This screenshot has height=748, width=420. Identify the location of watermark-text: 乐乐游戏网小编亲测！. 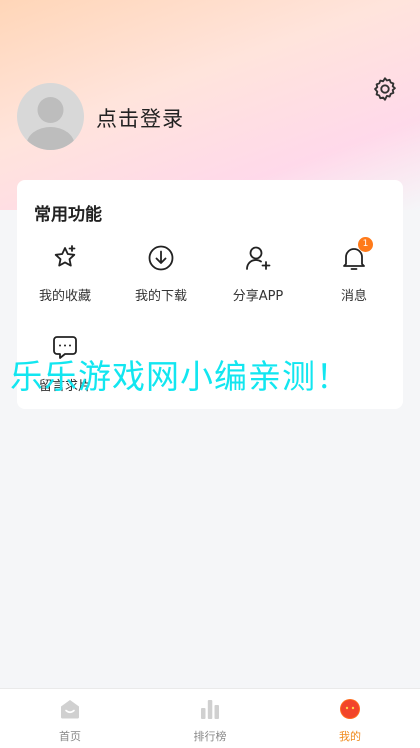
(180, 376).